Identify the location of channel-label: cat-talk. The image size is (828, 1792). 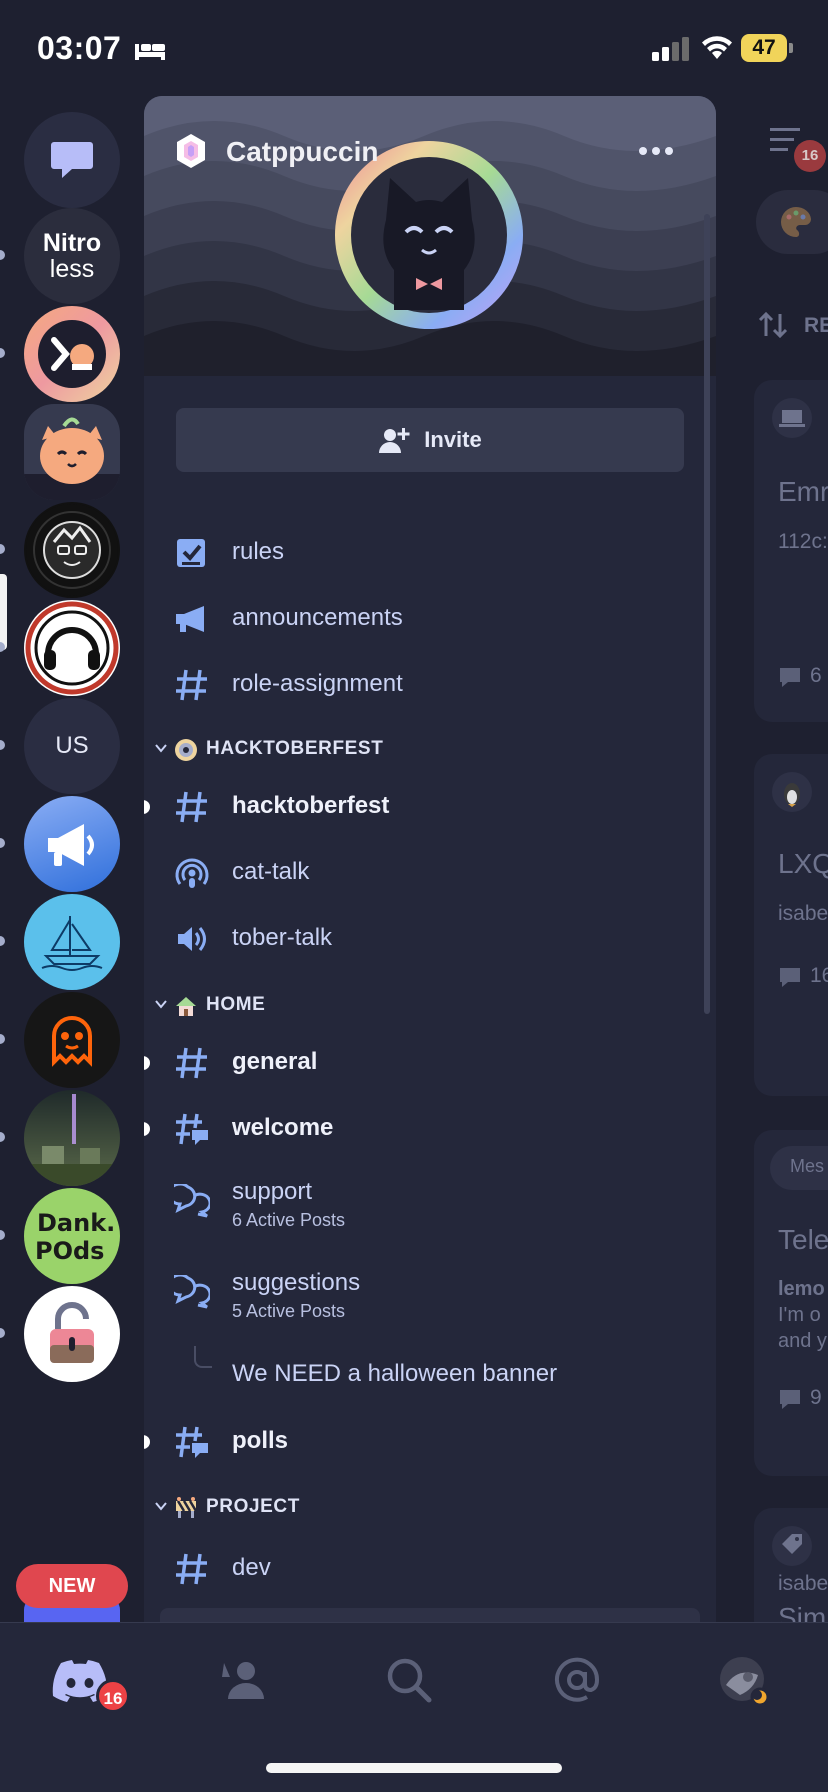
(271, 871).